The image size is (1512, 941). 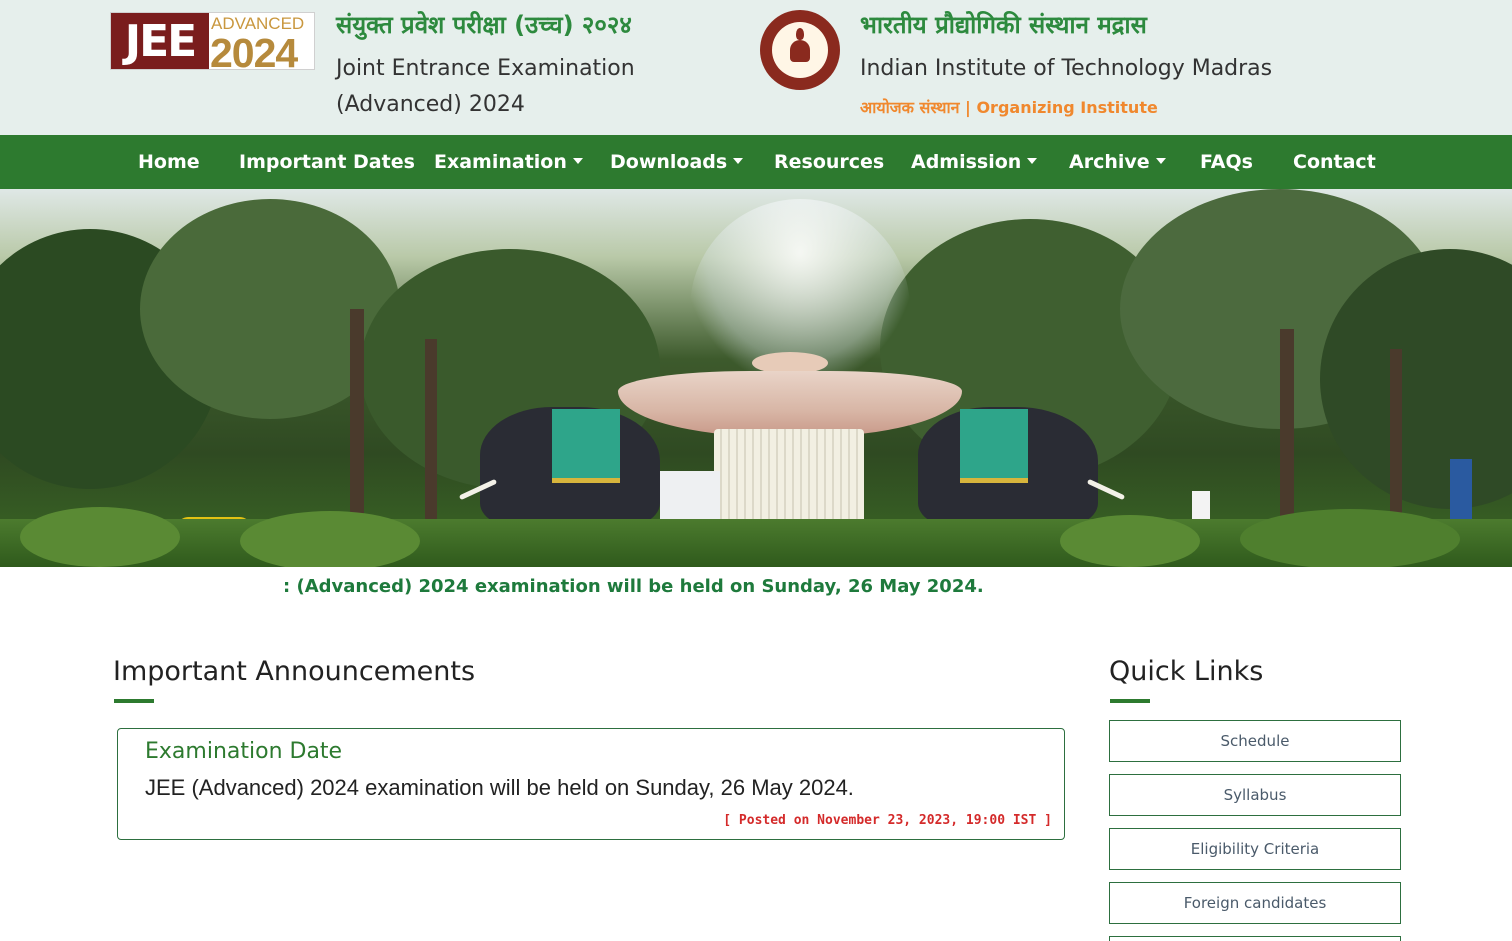 I want to click on nav-home-label: Home, so click(x=169, y=162).